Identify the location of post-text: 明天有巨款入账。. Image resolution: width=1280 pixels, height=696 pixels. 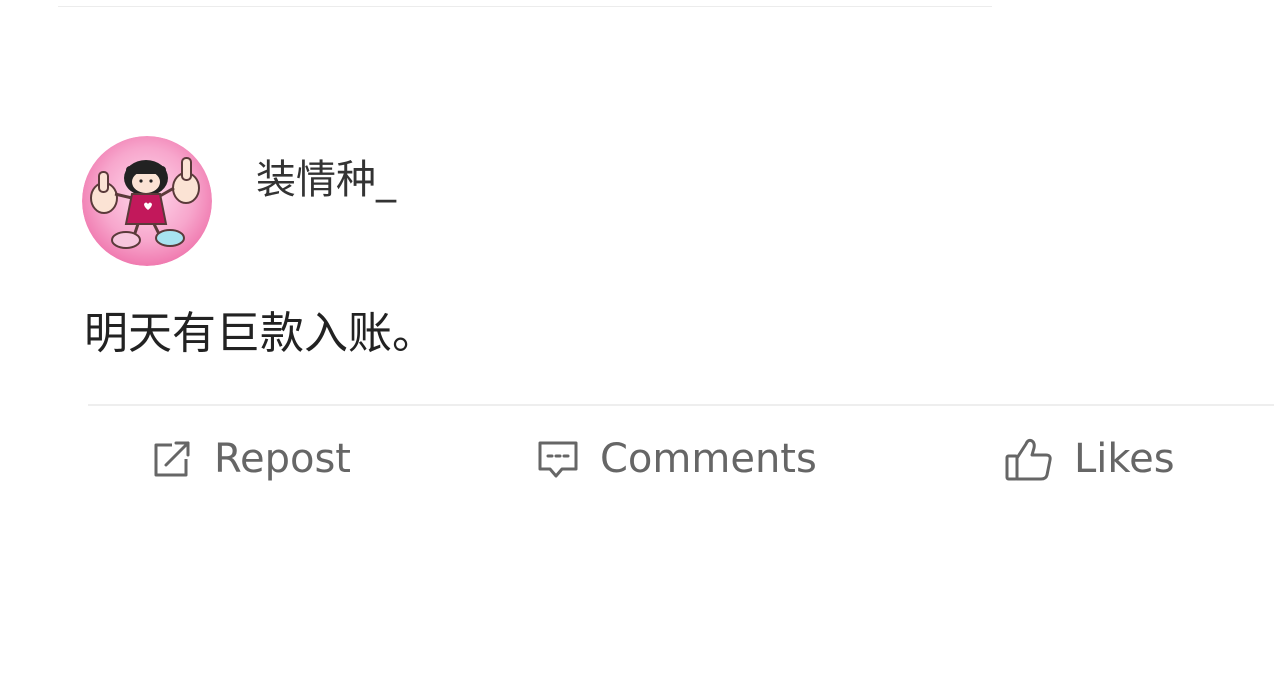
(260, 333).